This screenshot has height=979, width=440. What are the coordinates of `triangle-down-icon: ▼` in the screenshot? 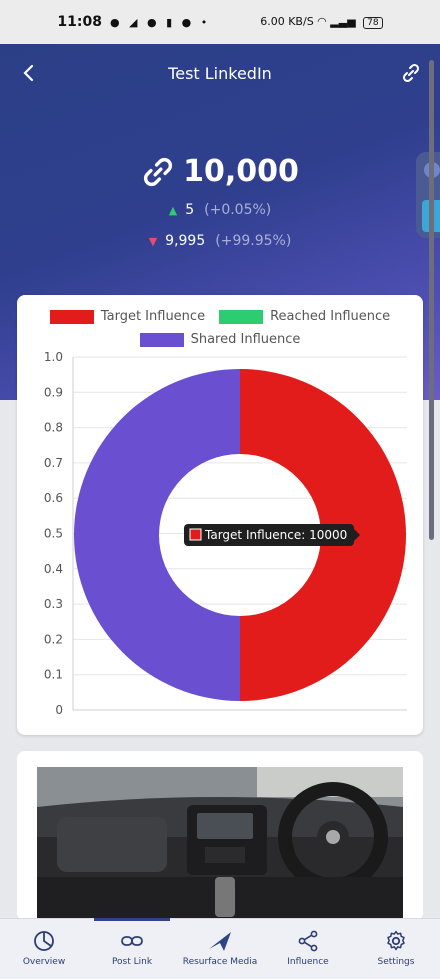 It's located at (153, 241).